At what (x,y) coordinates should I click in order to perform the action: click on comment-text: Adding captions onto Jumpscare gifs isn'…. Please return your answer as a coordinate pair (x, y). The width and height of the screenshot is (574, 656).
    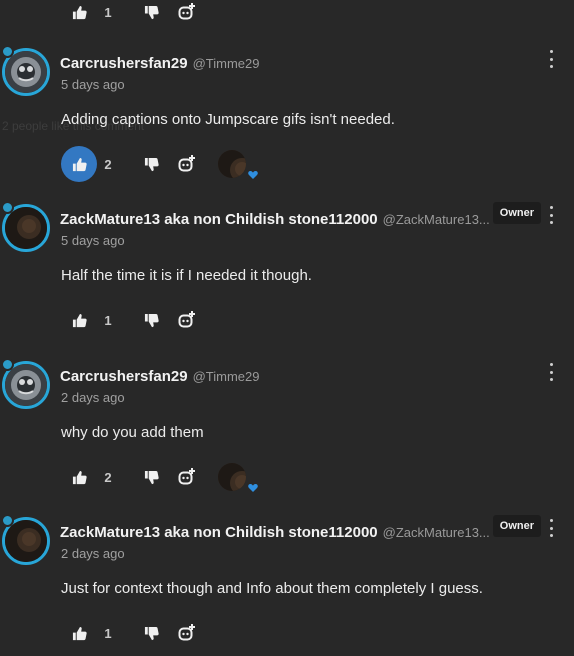
    Looking at the image, I should click on (228, 119).